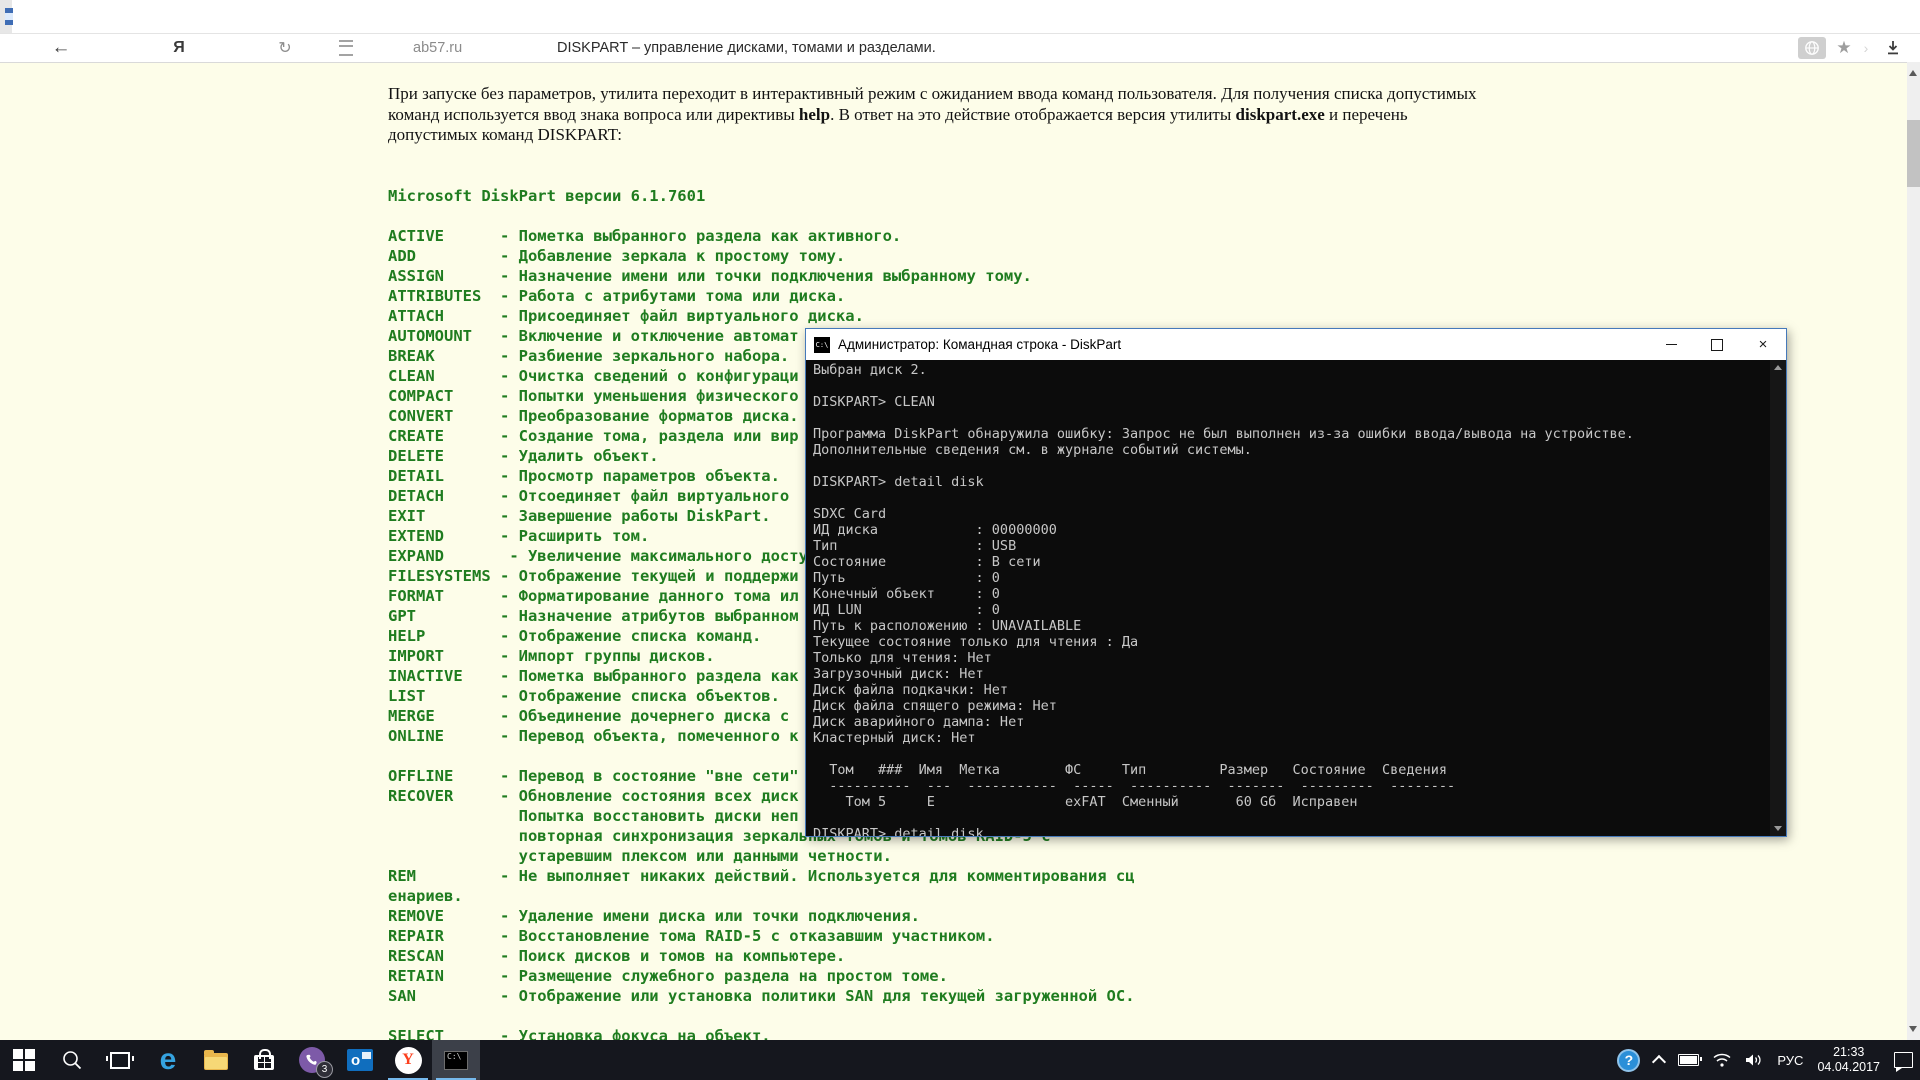  What do you see at coordinates (324, 1069) in the screenshot?
I see `viber-badge: 3` at bounding box center [324, 1069].